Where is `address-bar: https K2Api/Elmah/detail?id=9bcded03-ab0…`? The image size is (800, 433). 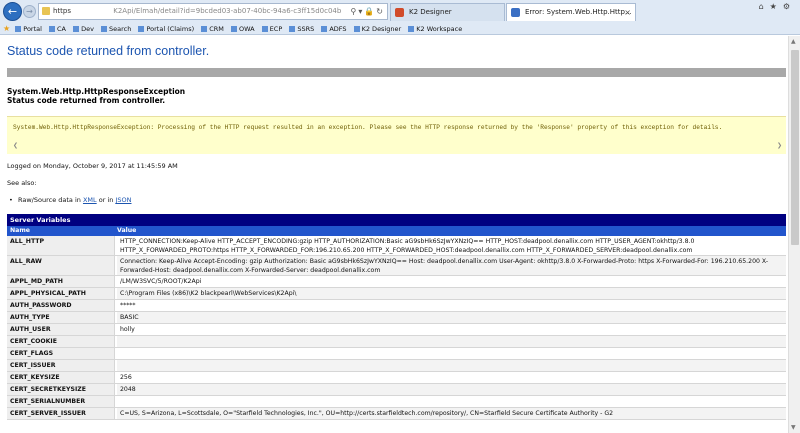
address-bar: https K2Api/Elmah/detail?id=9bcded03-ab0… is located at coordinates (213, 11).